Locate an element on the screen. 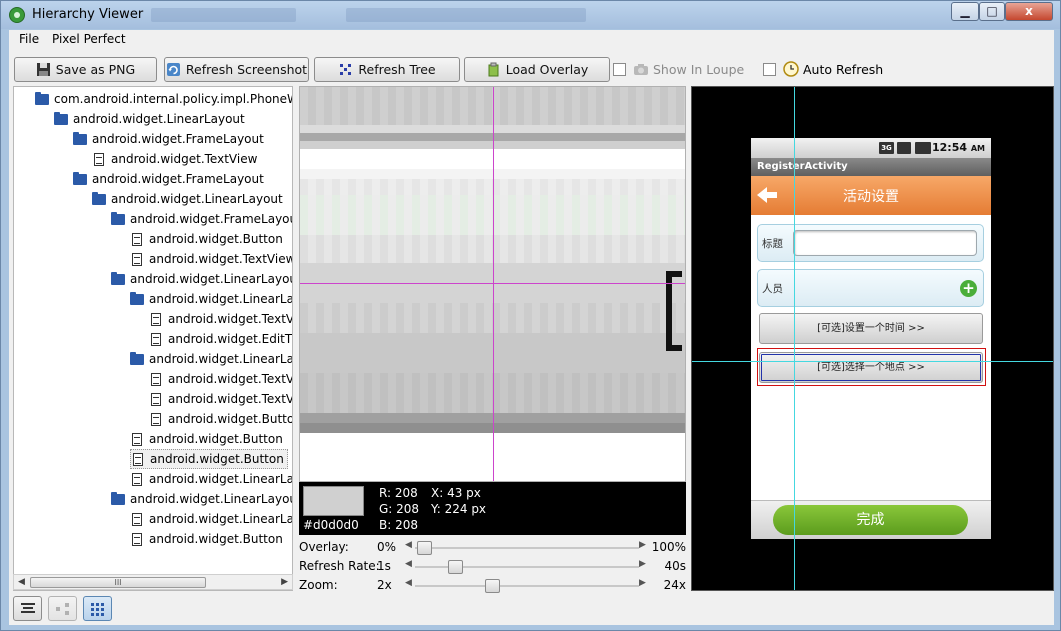 The height and width of the screenshot is (631, 1061). network-3g-icon: 3G is located at coordinates (886, 148).